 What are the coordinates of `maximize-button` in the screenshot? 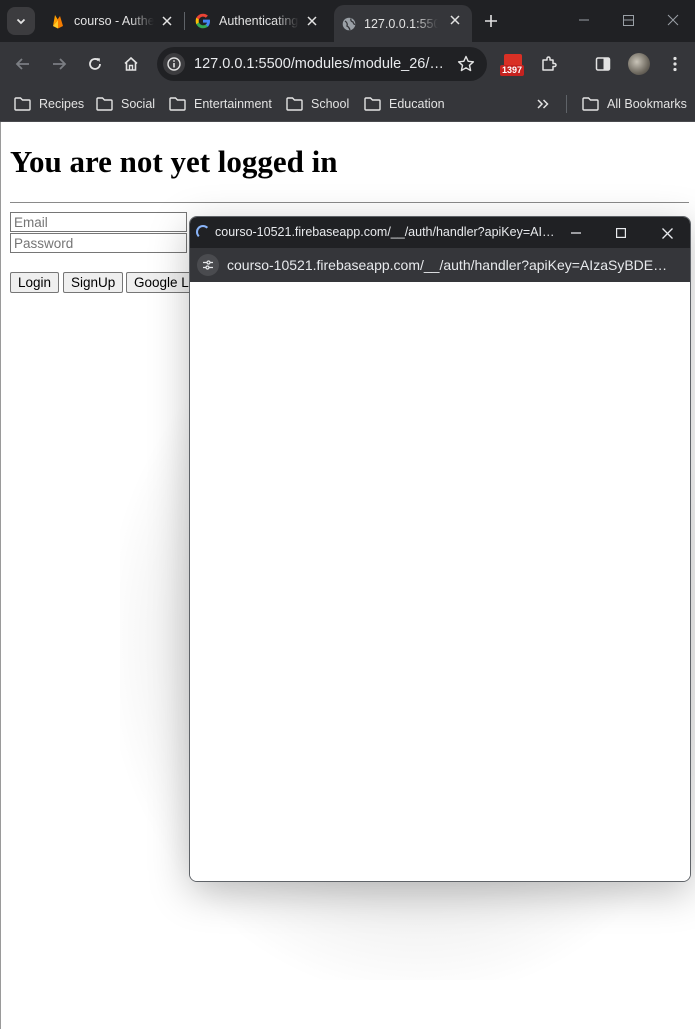 It's located at (628, 20).